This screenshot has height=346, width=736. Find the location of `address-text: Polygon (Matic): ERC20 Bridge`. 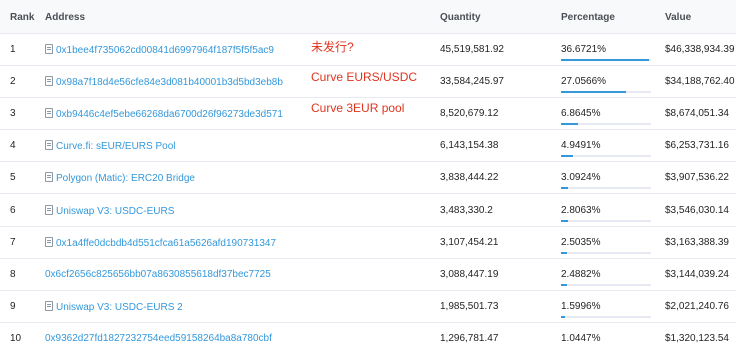

address-text: Polygon (Matic): ERC20 Bridge is located at coordinates (125, 179).